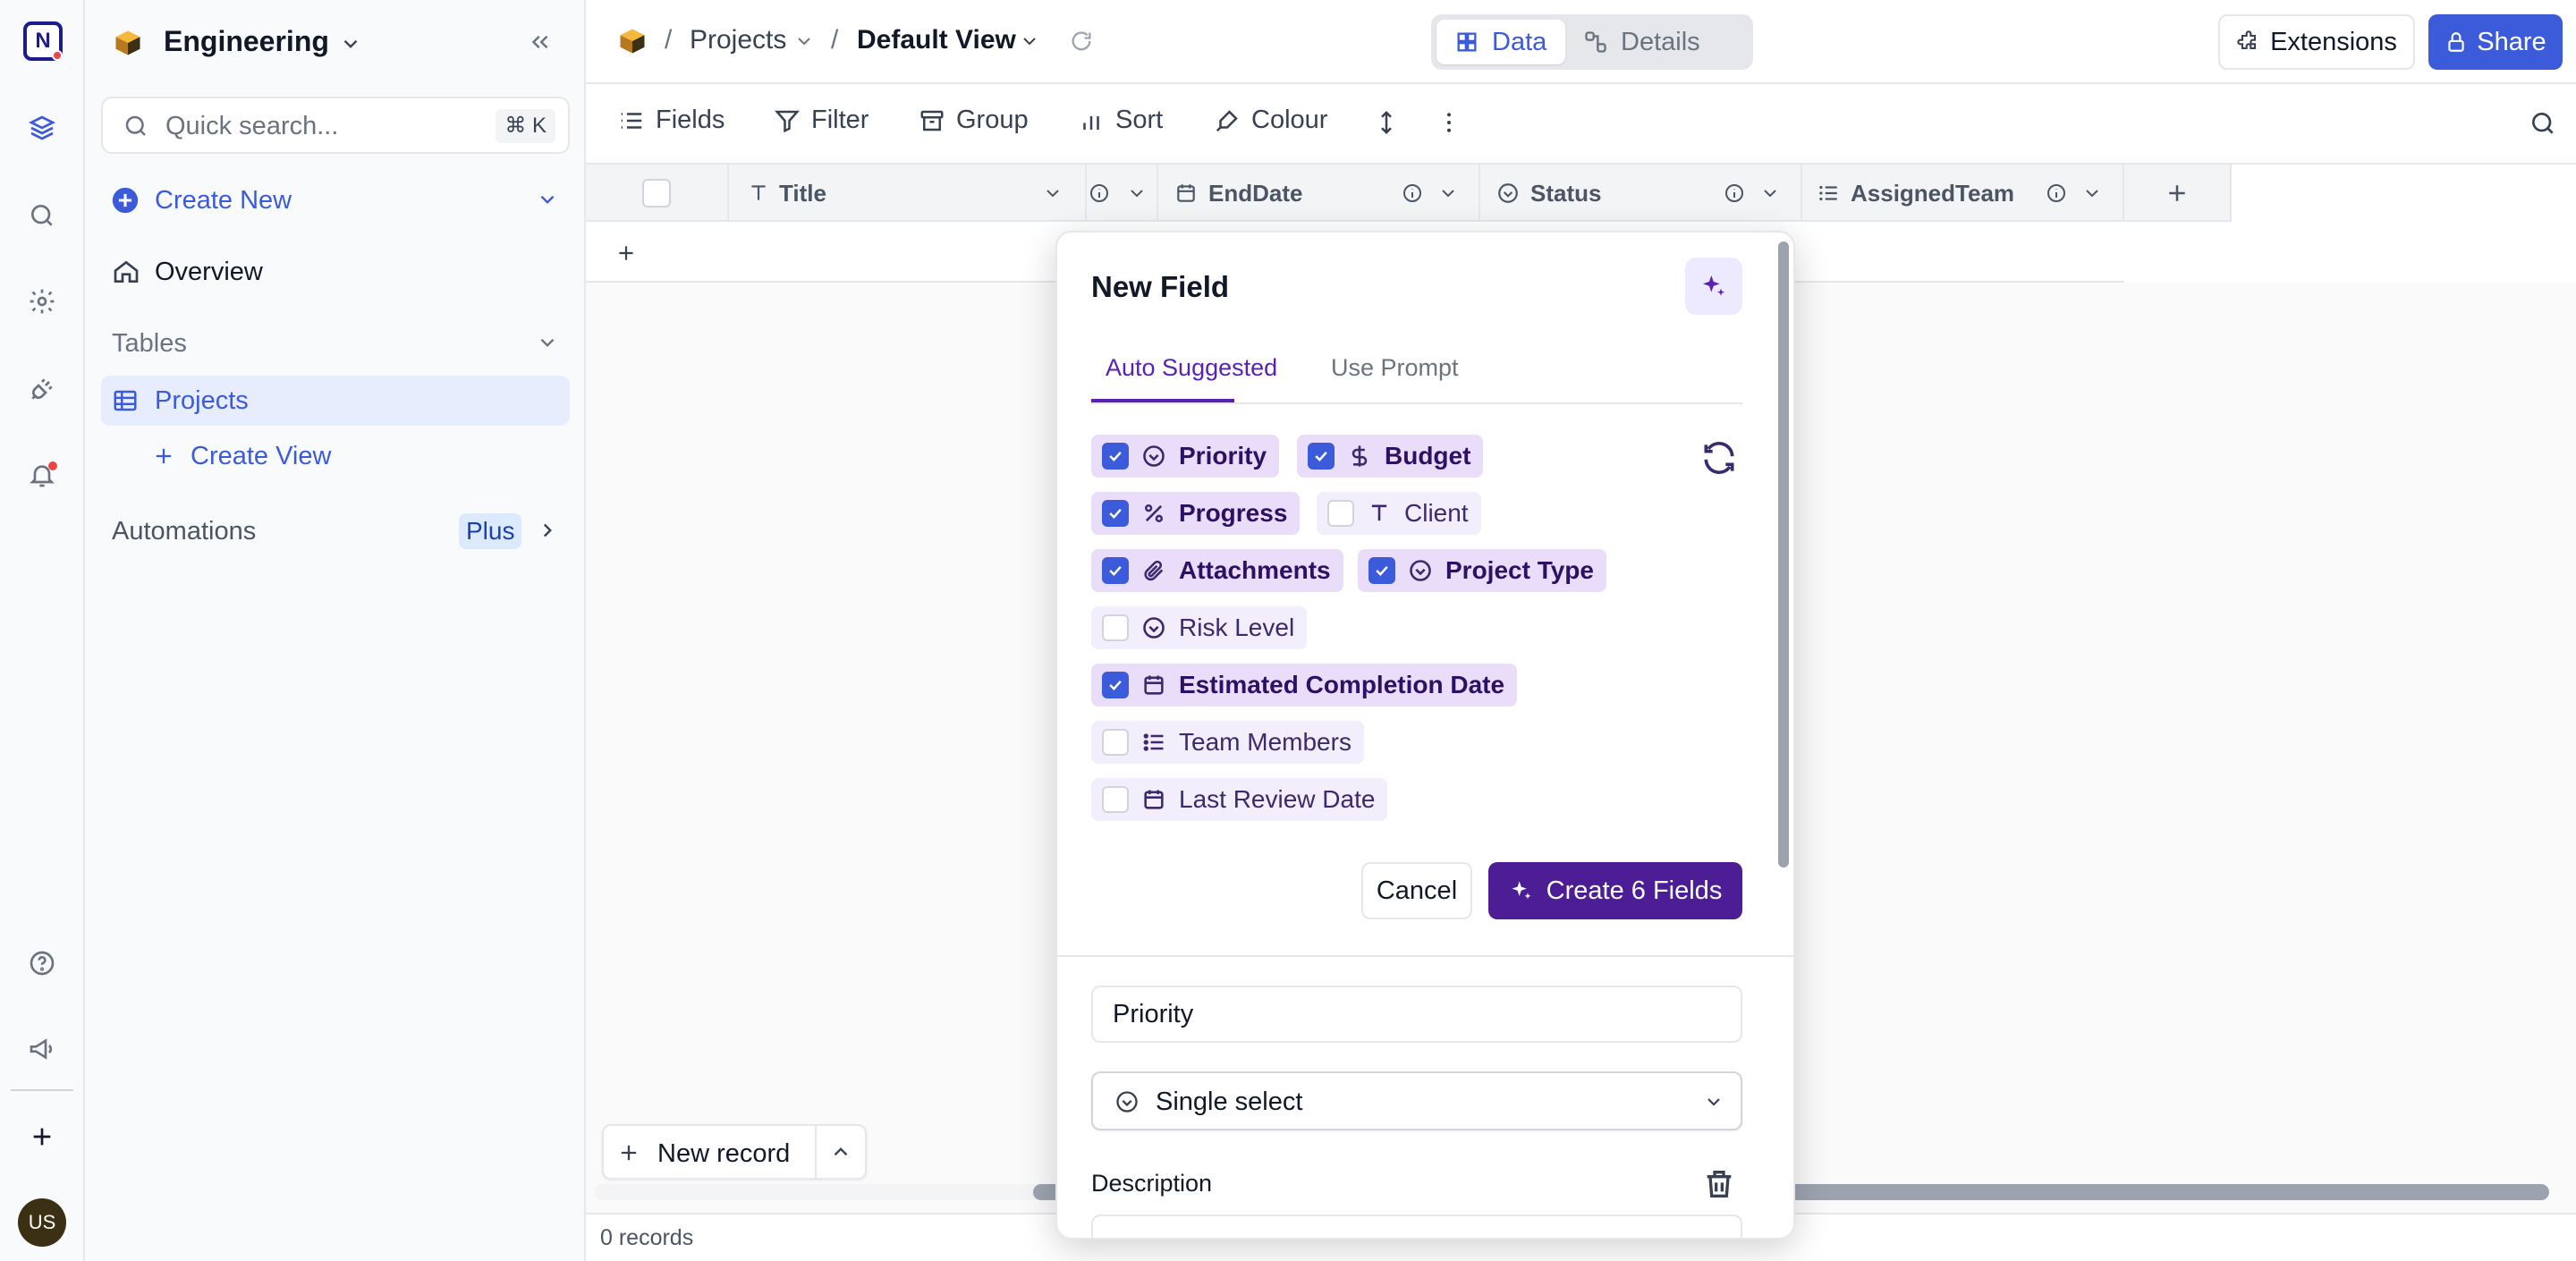  What do you see at coordinates (2495, 42) in the screenshot?
I see `share-button: Share` at bounding box center [2495, 42].